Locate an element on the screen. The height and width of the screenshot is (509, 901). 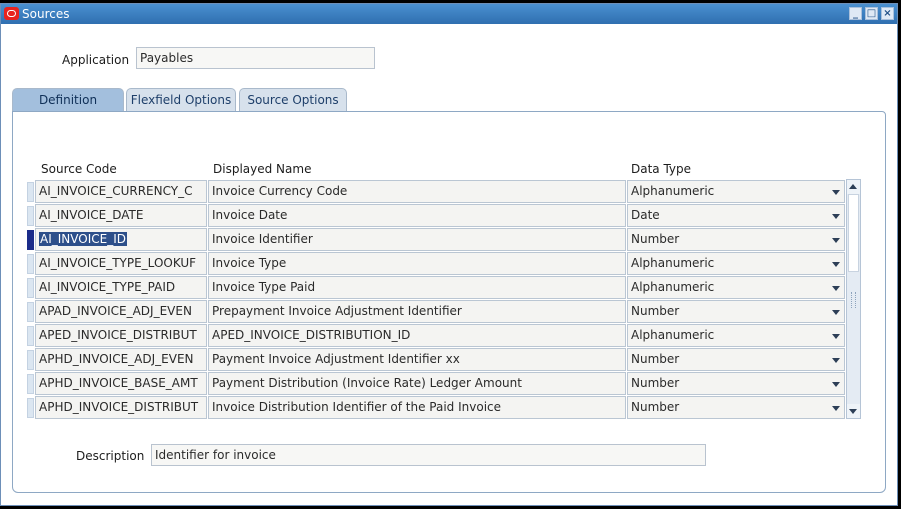
close-icon: × is located at coordinates (887, 13).